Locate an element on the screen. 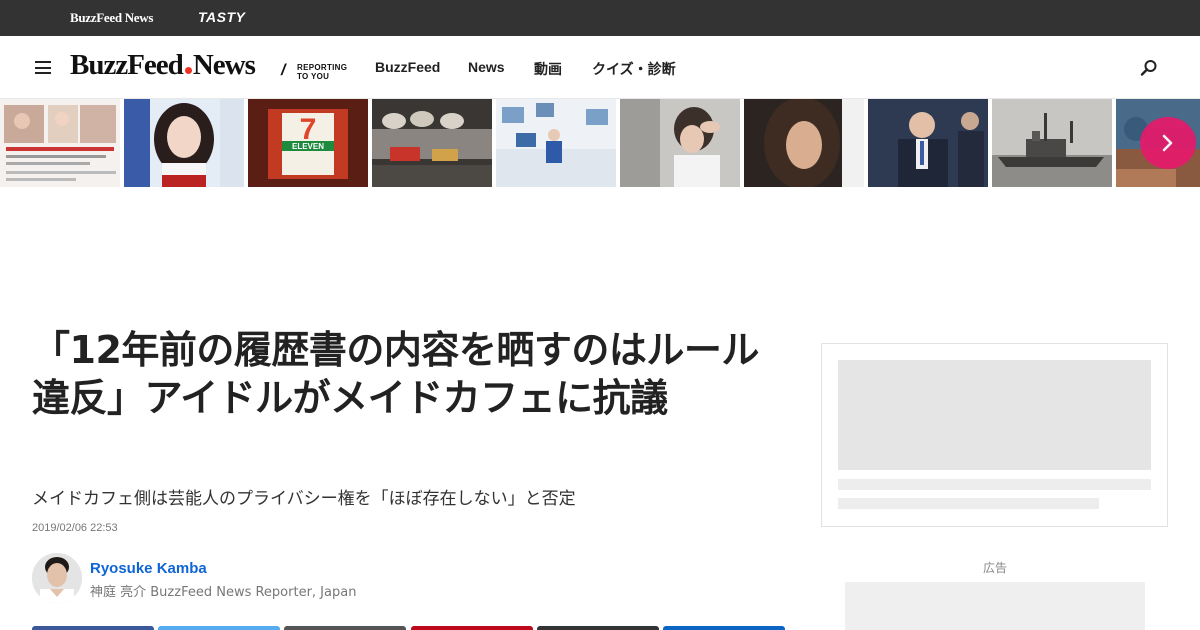  tagline: REPORTING TO YOU is located at coordinates (327, 72).